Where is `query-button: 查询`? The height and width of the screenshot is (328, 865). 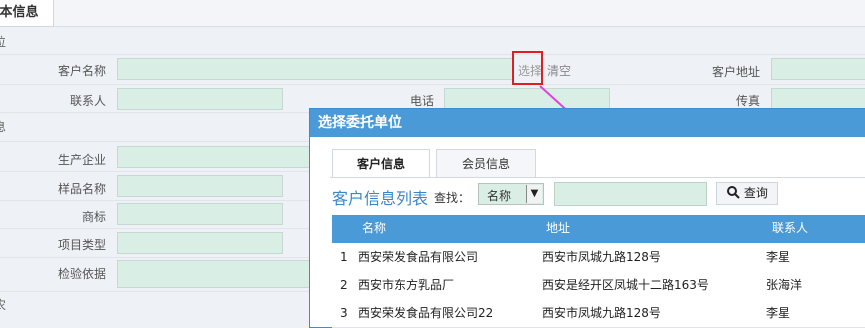
query-button: 查询 is located at coordinates (747, 193).